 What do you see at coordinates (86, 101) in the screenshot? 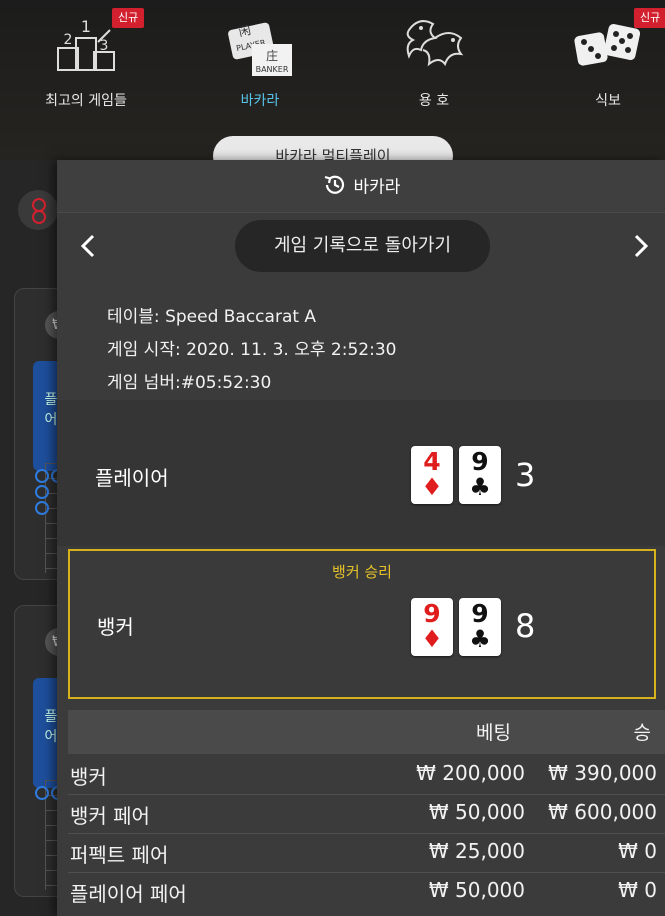
I see `nav-item-label: 최고의 게임들` at bounding box center [86, 101].